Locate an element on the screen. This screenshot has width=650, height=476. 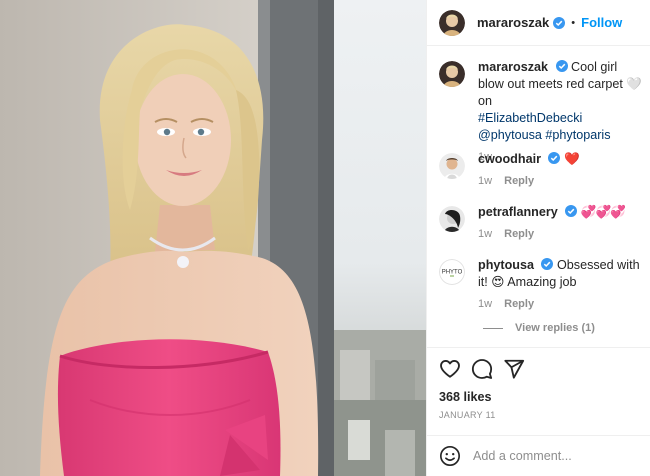
comment-text: 💞💞💞 is located at coordinates (603, 212).